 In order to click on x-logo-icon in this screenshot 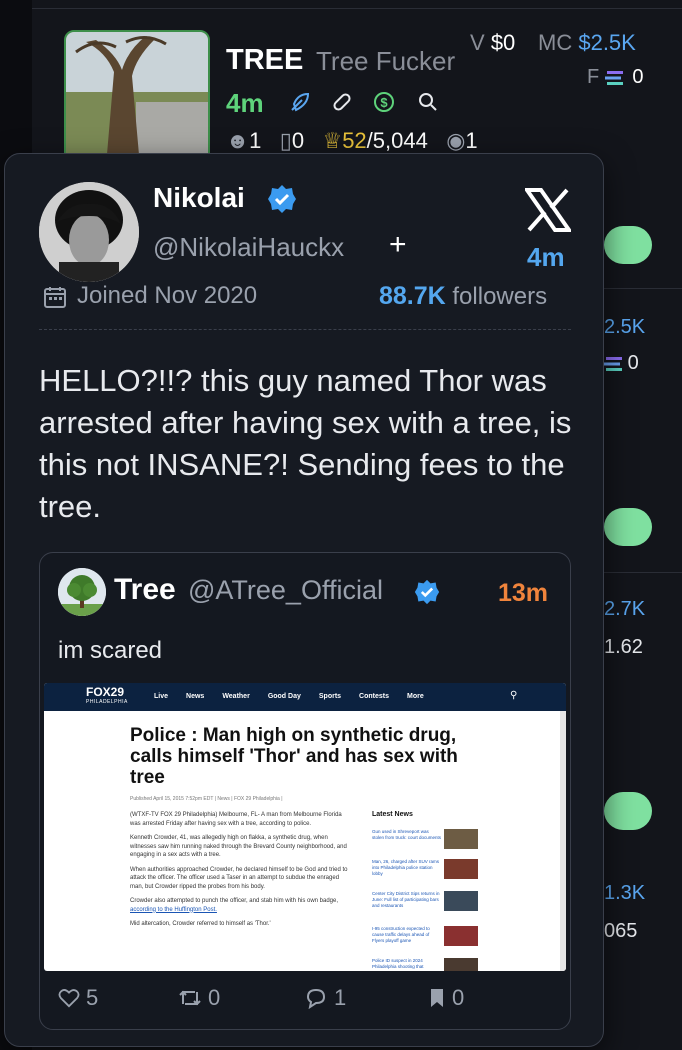, I will do `click(548, 210)`.